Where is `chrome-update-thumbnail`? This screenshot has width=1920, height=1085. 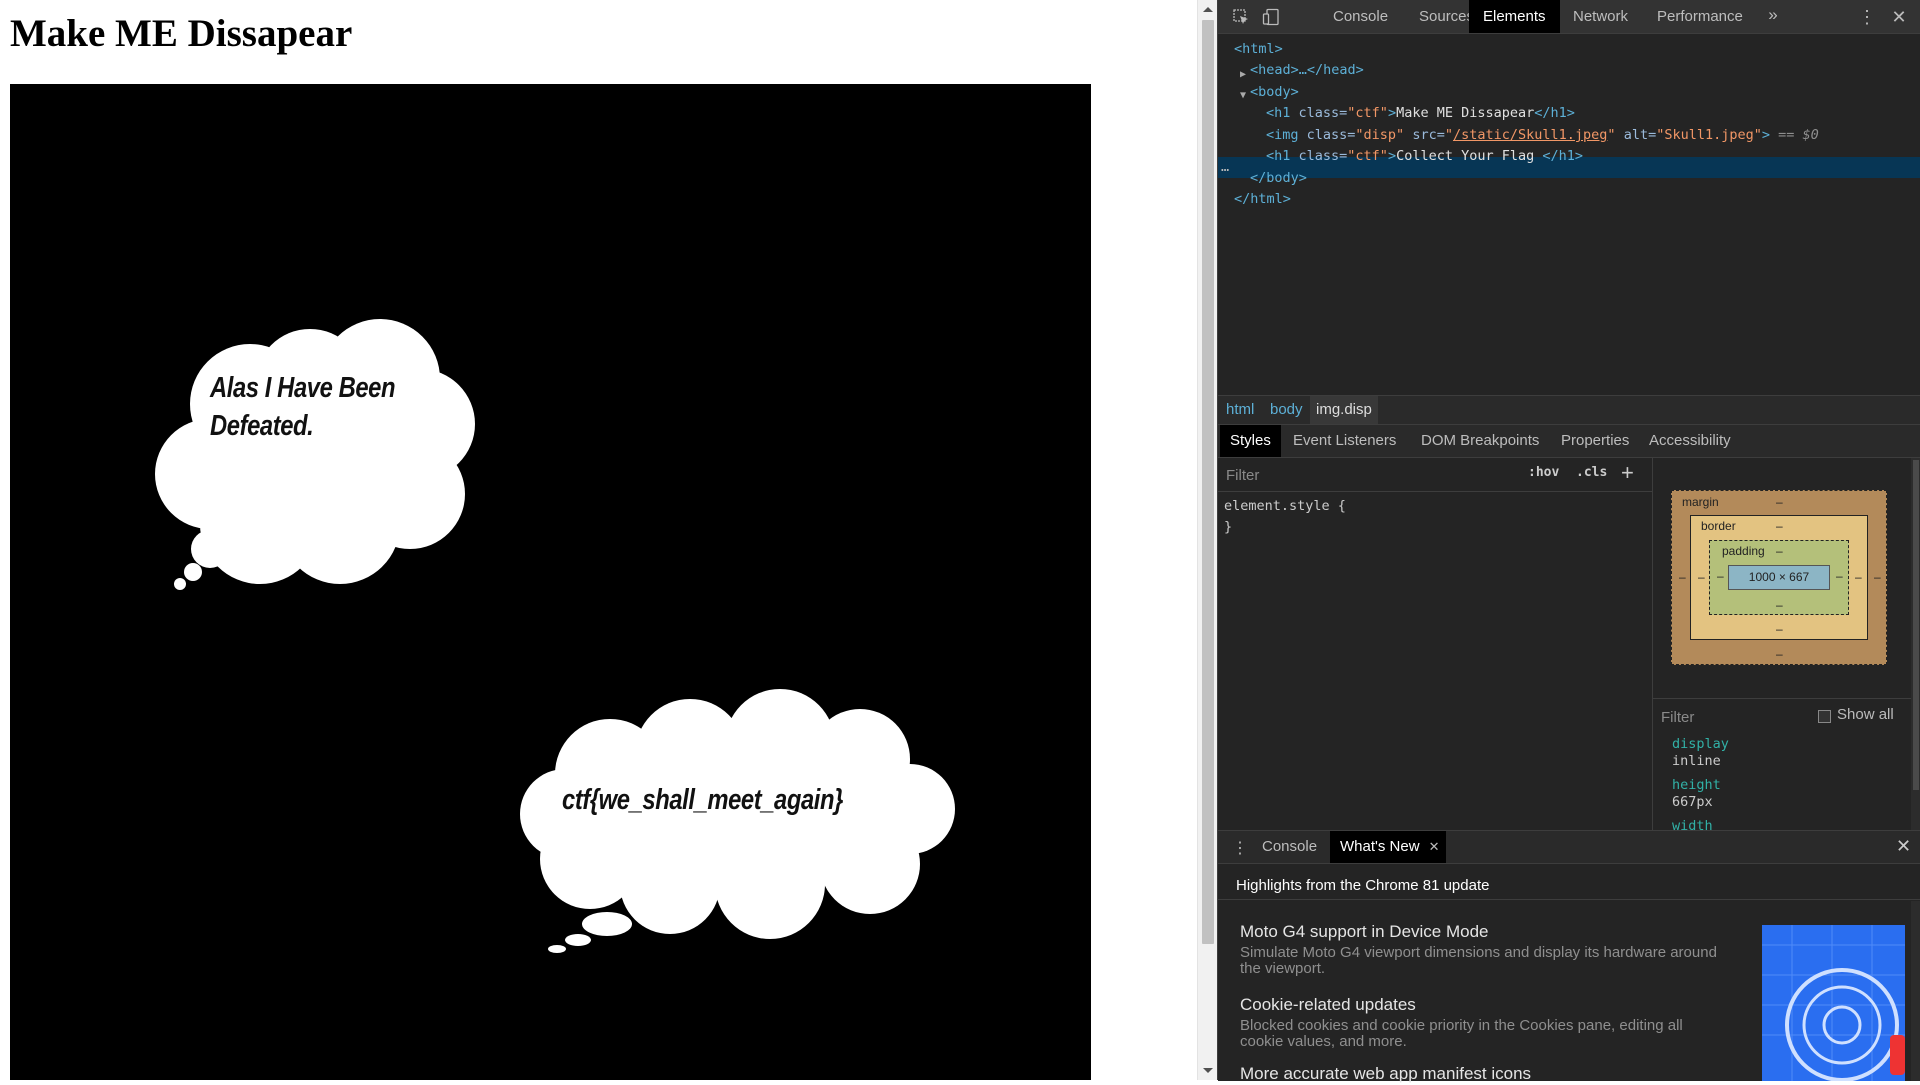 chrome-update-thumbnail is located at coordinates (1833, 1003).